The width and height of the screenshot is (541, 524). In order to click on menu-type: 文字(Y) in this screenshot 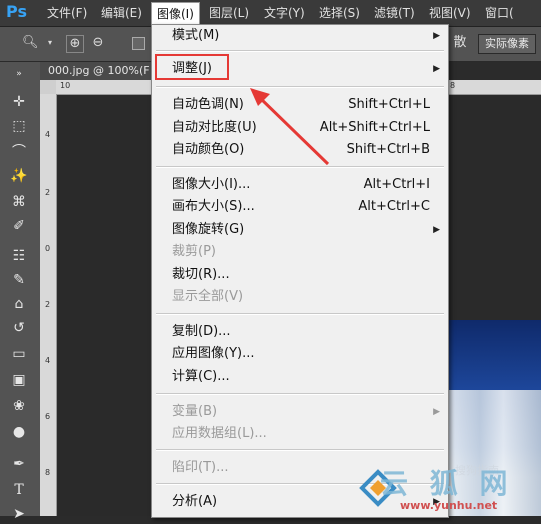, I will do `click(284, 13)`.